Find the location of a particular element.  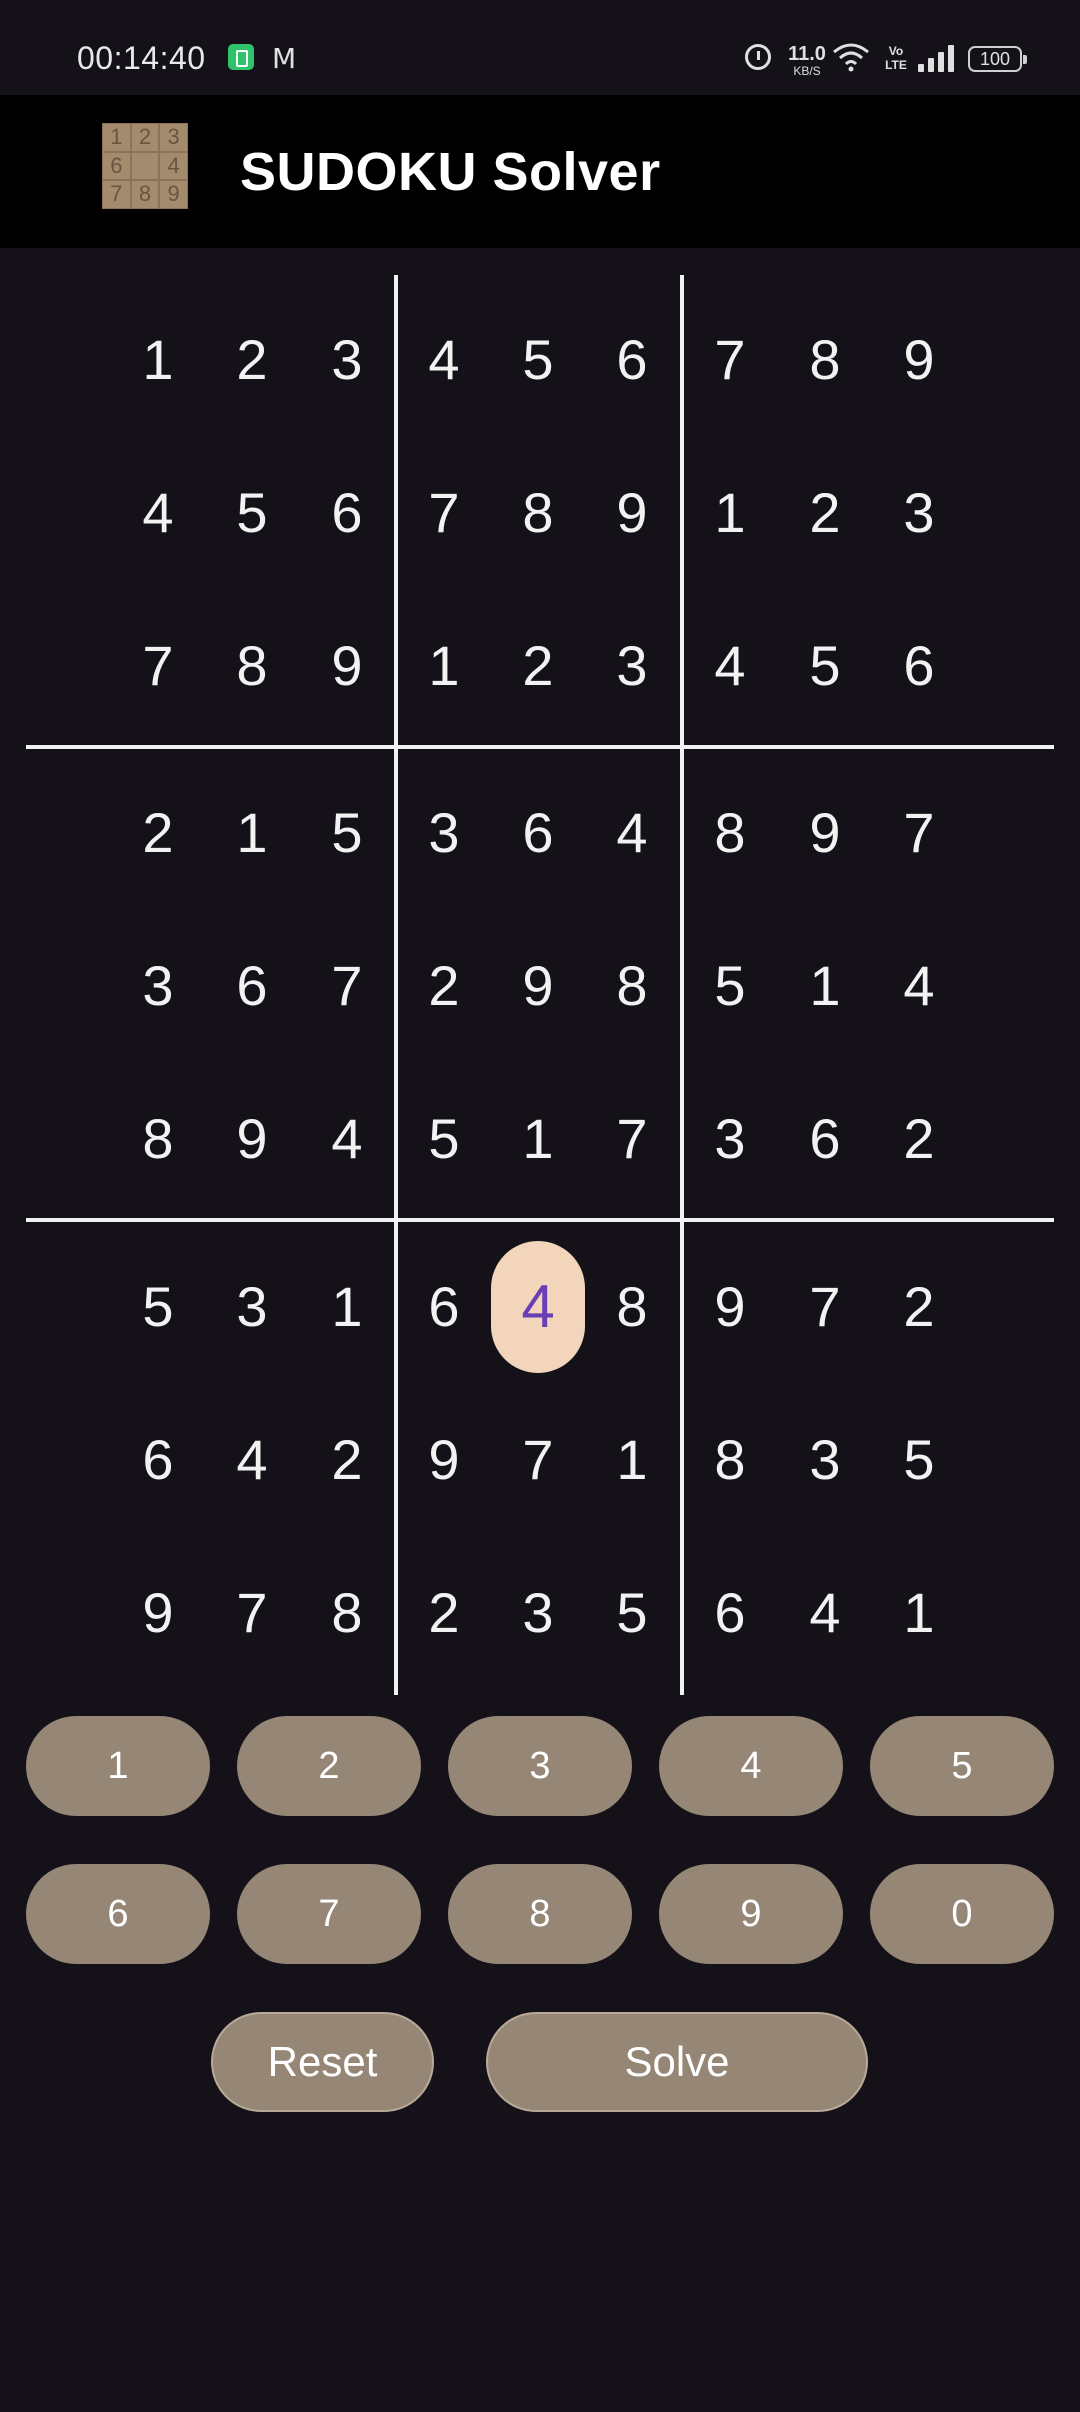

sudoku-cell-r6-c7: 3 is located at coordinates (730, 1139).